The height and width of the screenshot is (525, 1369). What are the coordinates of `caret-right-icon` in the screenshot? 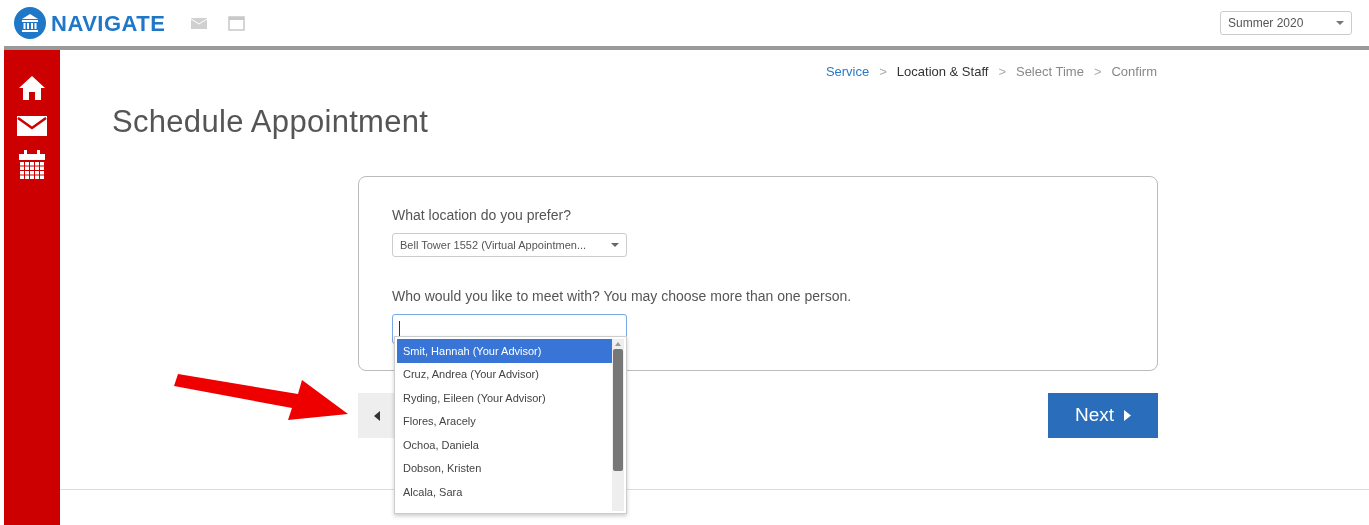 It's located at (1128, 415).